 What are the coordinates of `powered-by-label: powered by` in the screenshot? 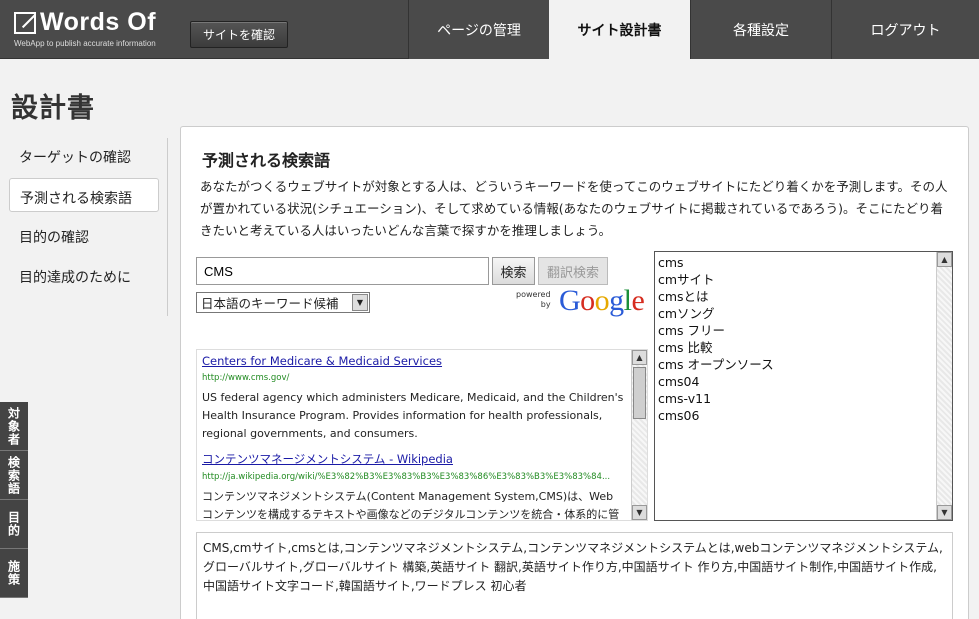 It's located at (533, 300).